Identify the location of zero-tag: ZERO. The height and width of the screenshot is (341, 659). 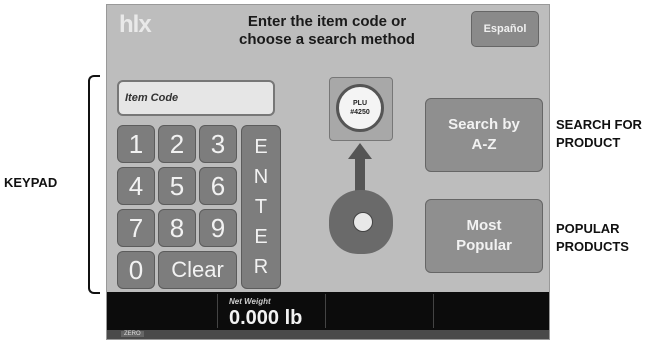
(132, 334).